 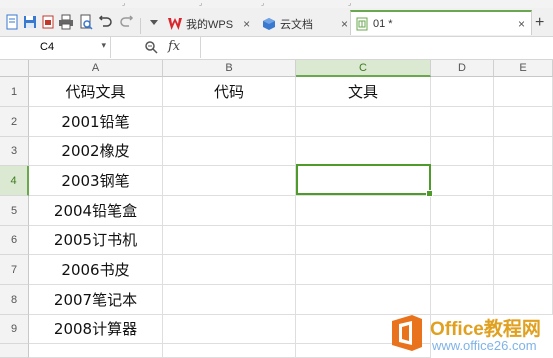 What do you see at coordinates (96, 300) in the screenshot?
I see `cell-a8: 2007笔记本` at bounding box center [96, 300].